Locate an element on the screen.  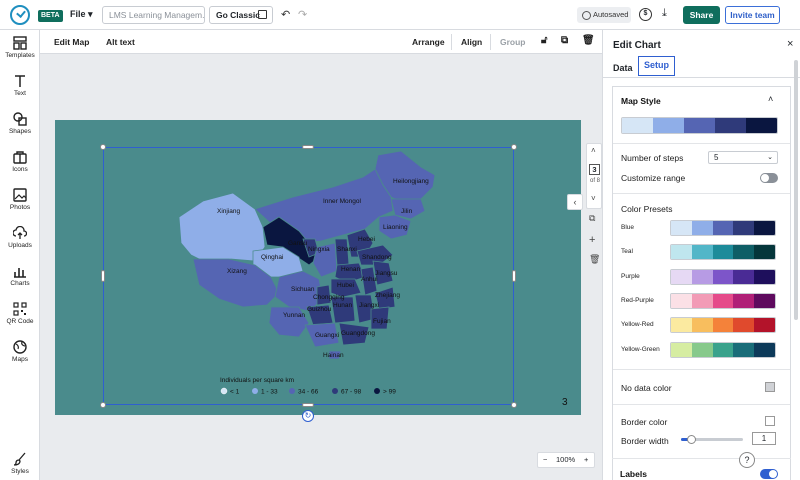
no-data-color-swatch is located at coordinates (770, 387).